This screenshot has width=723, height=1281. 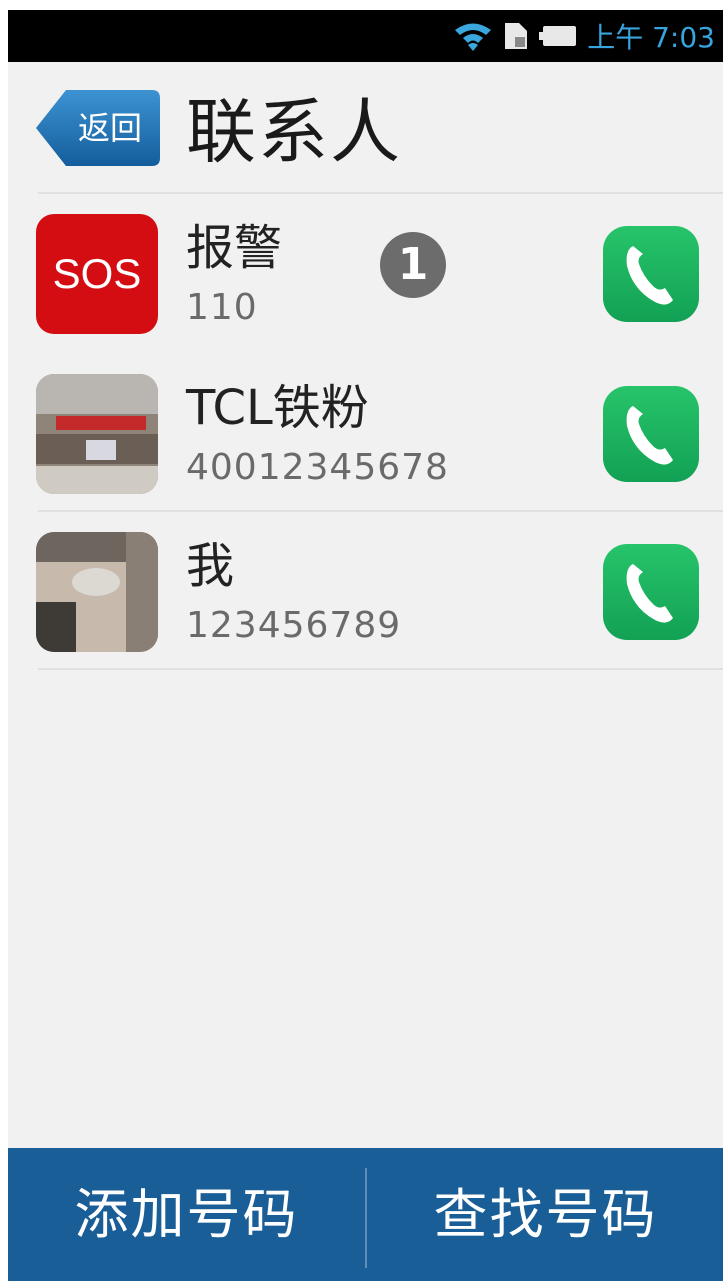 I want to click on battery-icon, so click(x=558, y=36).